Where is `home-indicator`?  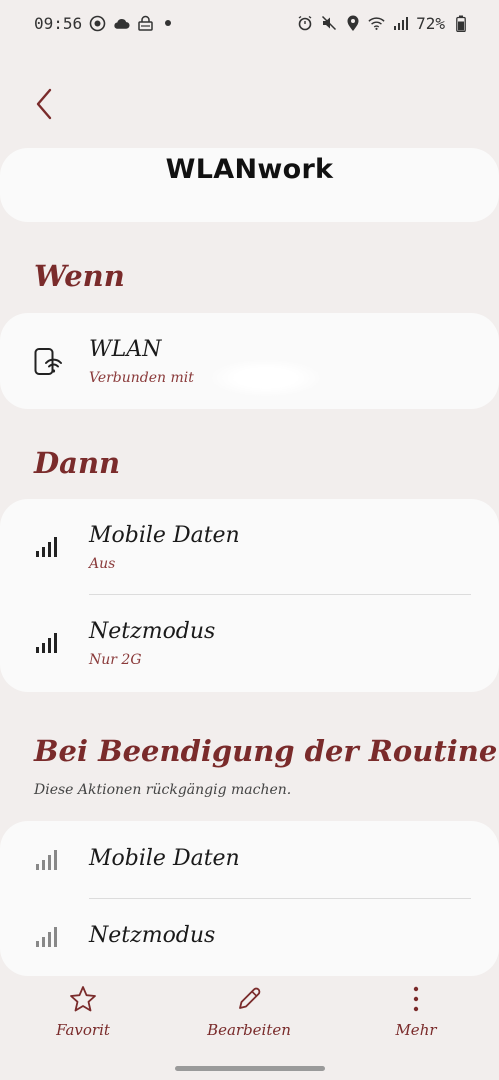 home-indicator is located at coordinates (250, 1068).